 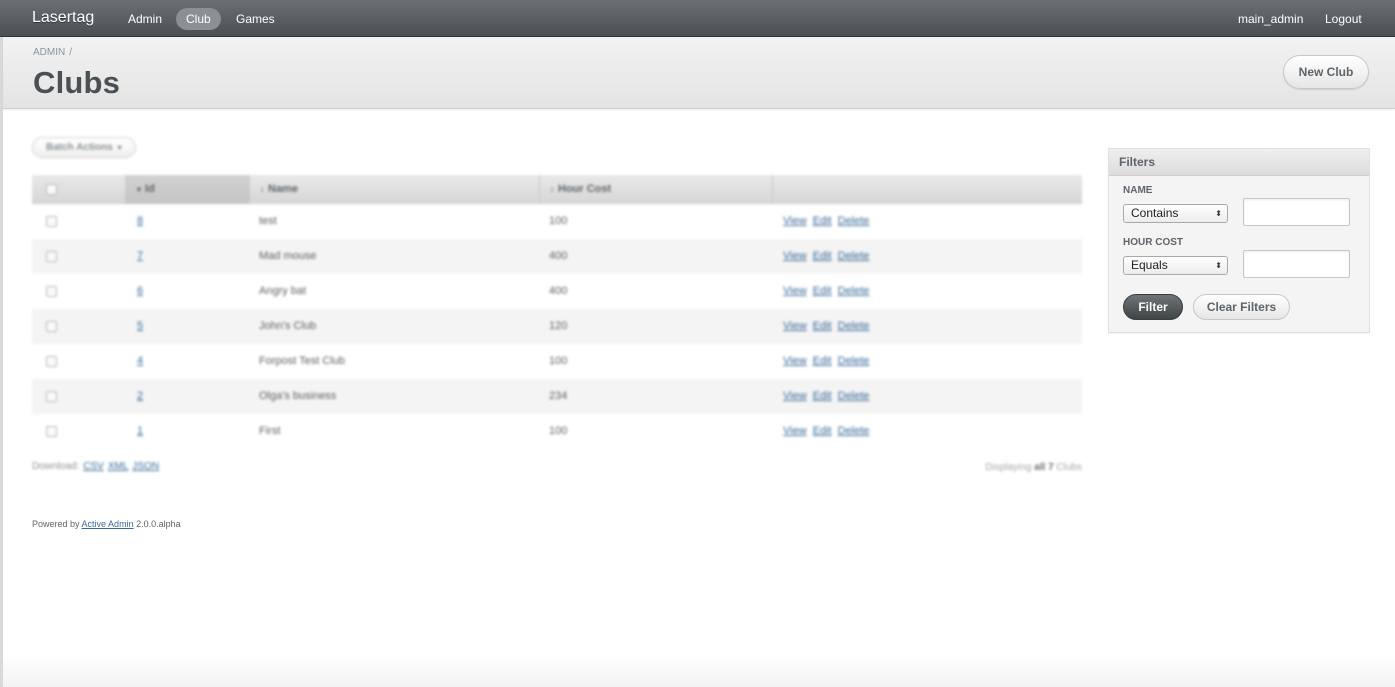 What do you see at coordinates (140, 326) in the screenshot?
I see `row-id-link: 5` at bounding box center [140, 326].